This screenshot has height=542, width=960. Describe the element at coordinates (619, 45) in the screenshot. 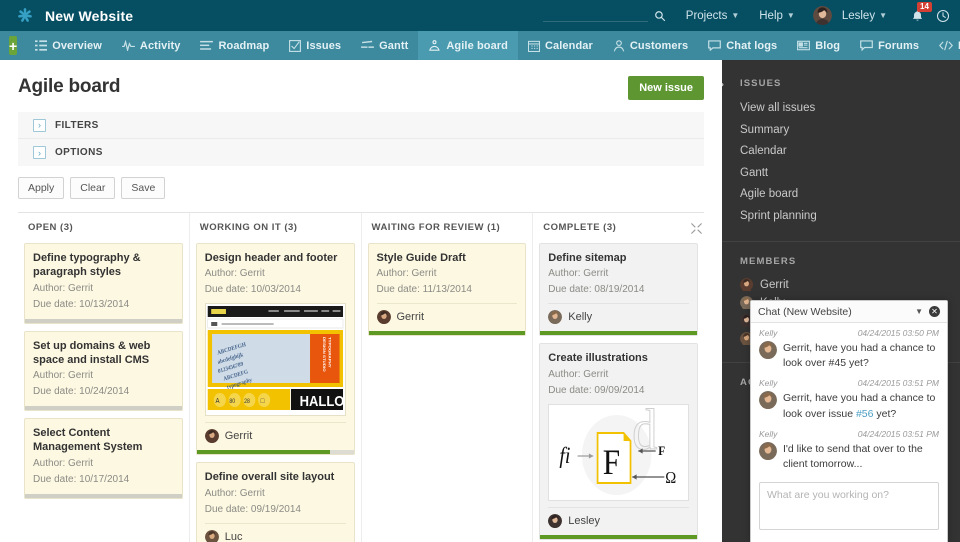

I see `person-icon` at that location.